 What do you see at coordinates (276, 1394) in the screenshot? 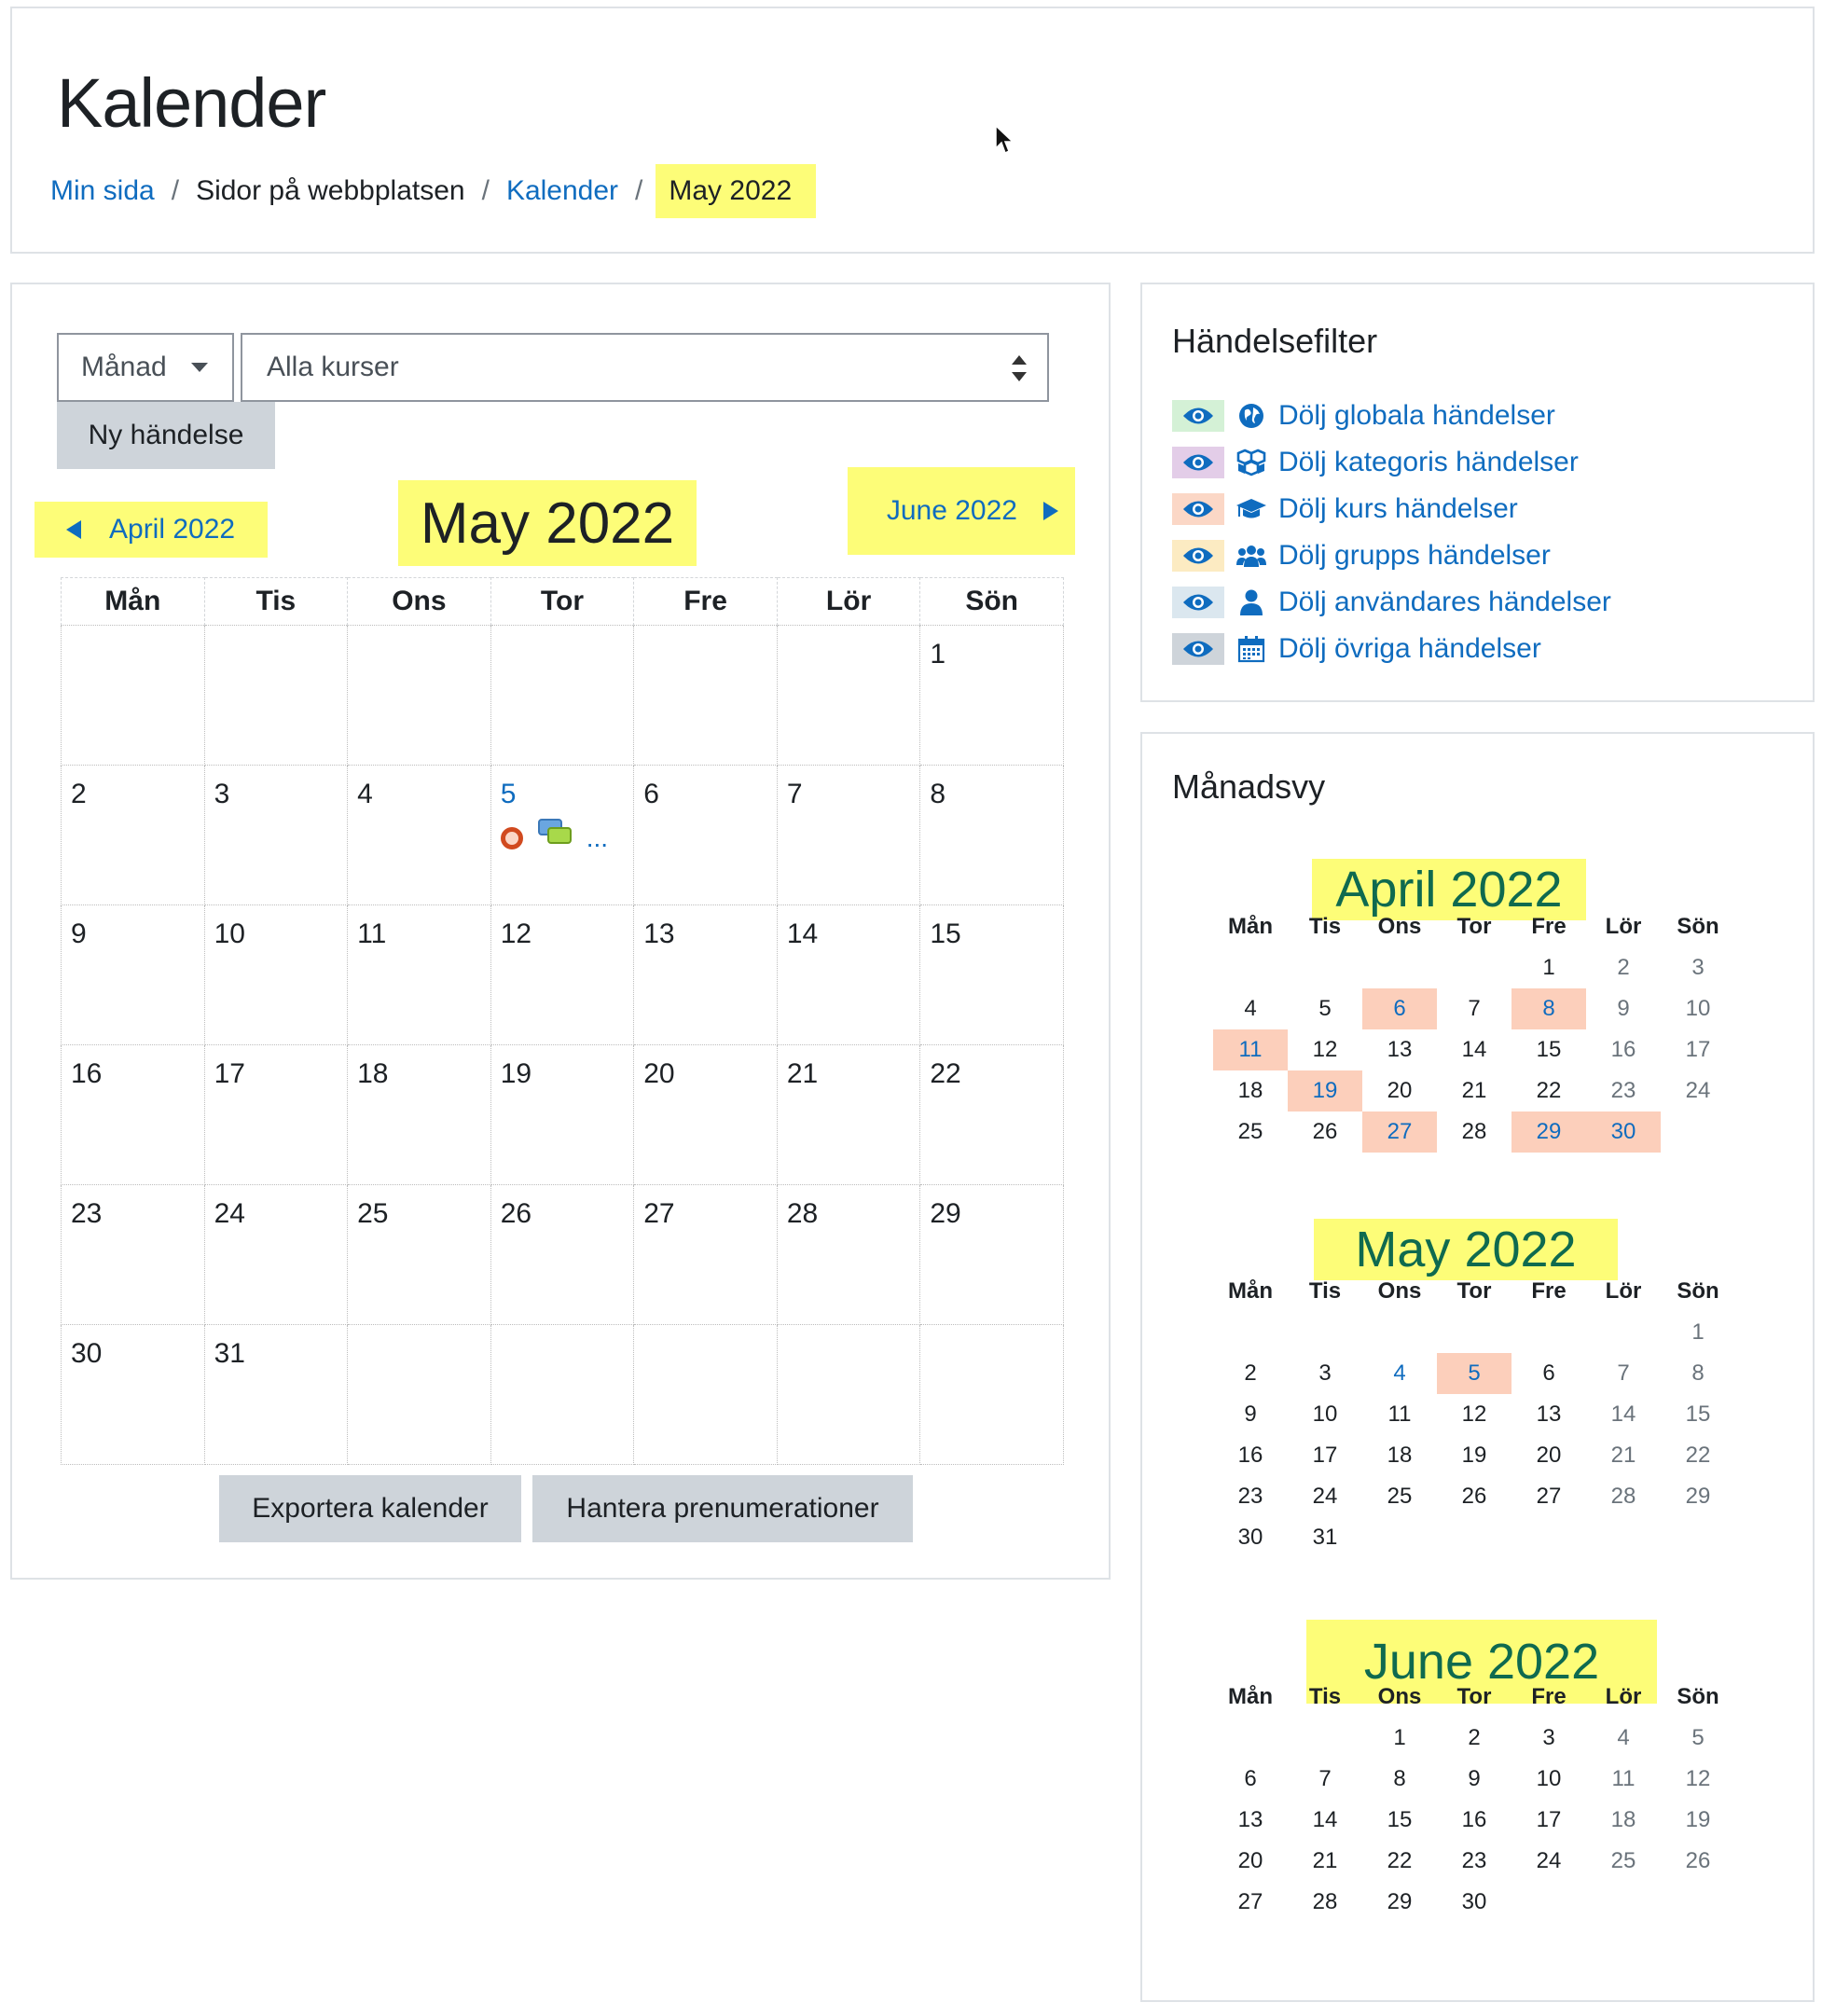
I see `day-cell-31: 31` at bounding box center [276, 1394].